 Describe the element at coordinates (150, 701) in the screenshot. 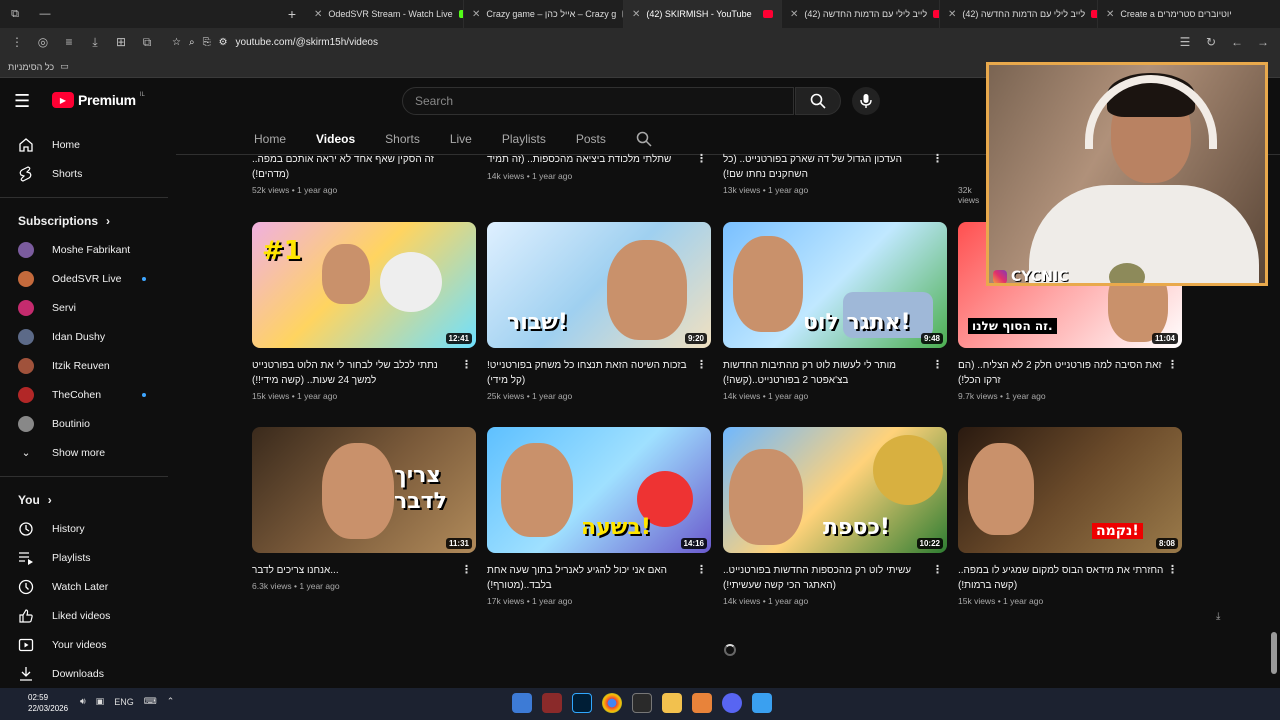

I see `keyboard-icon: ⌨︎` at that location.